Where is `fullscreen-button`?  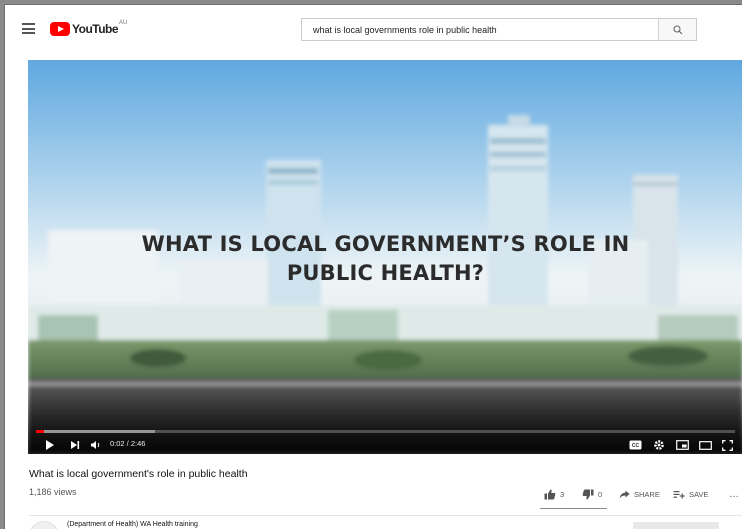 fullscreen-button is located at coordinates (727, 445).